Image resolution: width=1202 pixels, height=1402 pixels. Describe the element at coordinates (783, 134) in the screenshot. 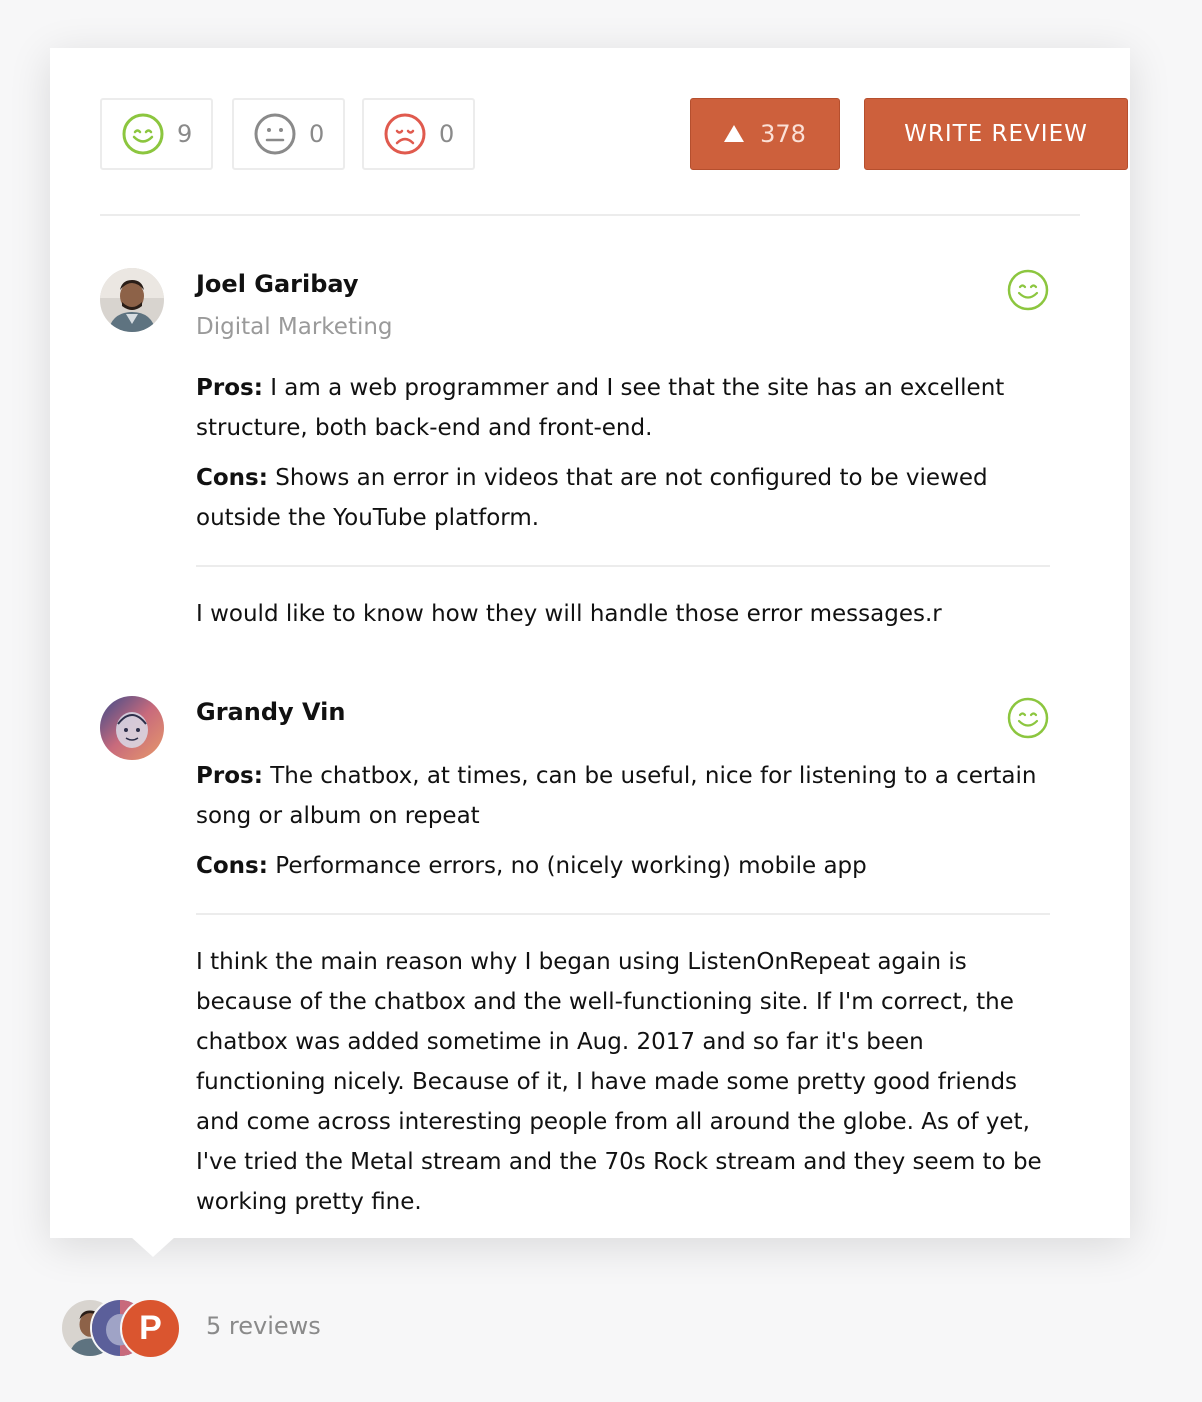

I see `upvote-count: 378` at that location.